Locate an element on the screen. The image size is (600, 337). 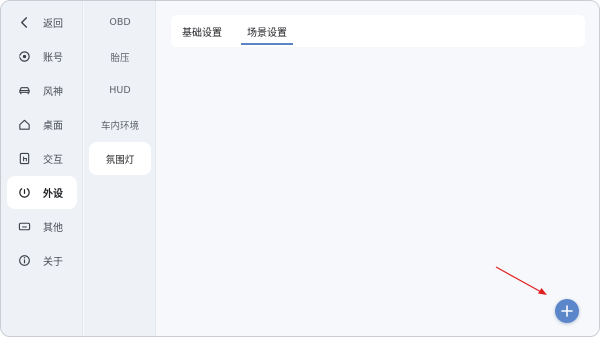
sidebar-item-label: 返回 is located at coordinates (53, 24).